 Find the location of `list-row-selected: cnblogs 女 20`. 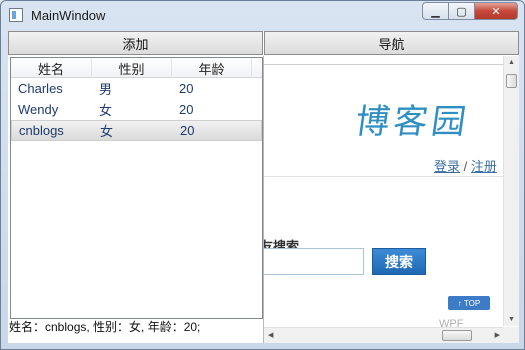

list-row-selected: cnblogs 女 20 is located at coordinates (136, 130).